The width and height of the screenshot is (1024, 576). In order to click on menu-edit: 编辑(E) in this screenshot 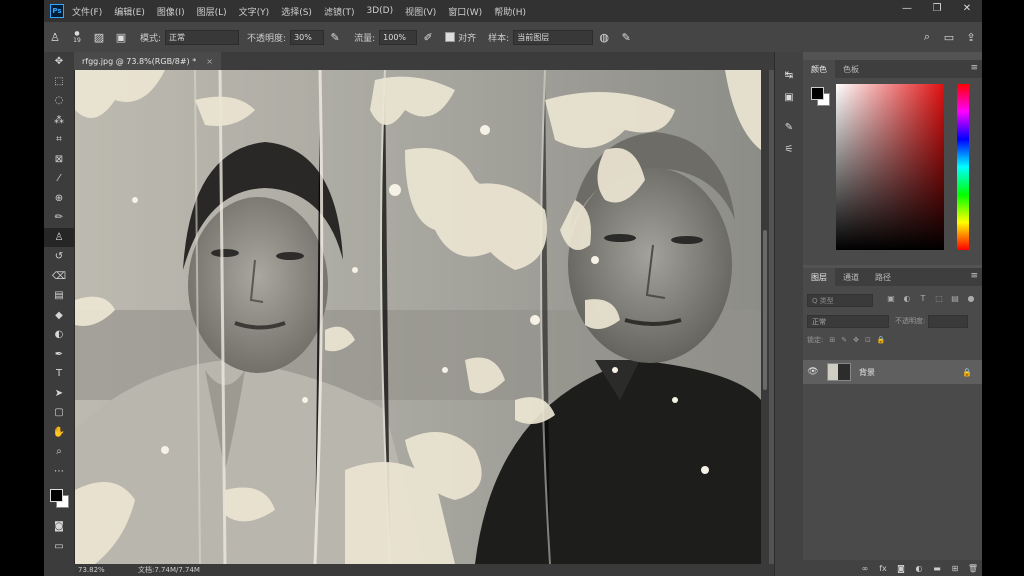, I will do `click(129, 11)`.